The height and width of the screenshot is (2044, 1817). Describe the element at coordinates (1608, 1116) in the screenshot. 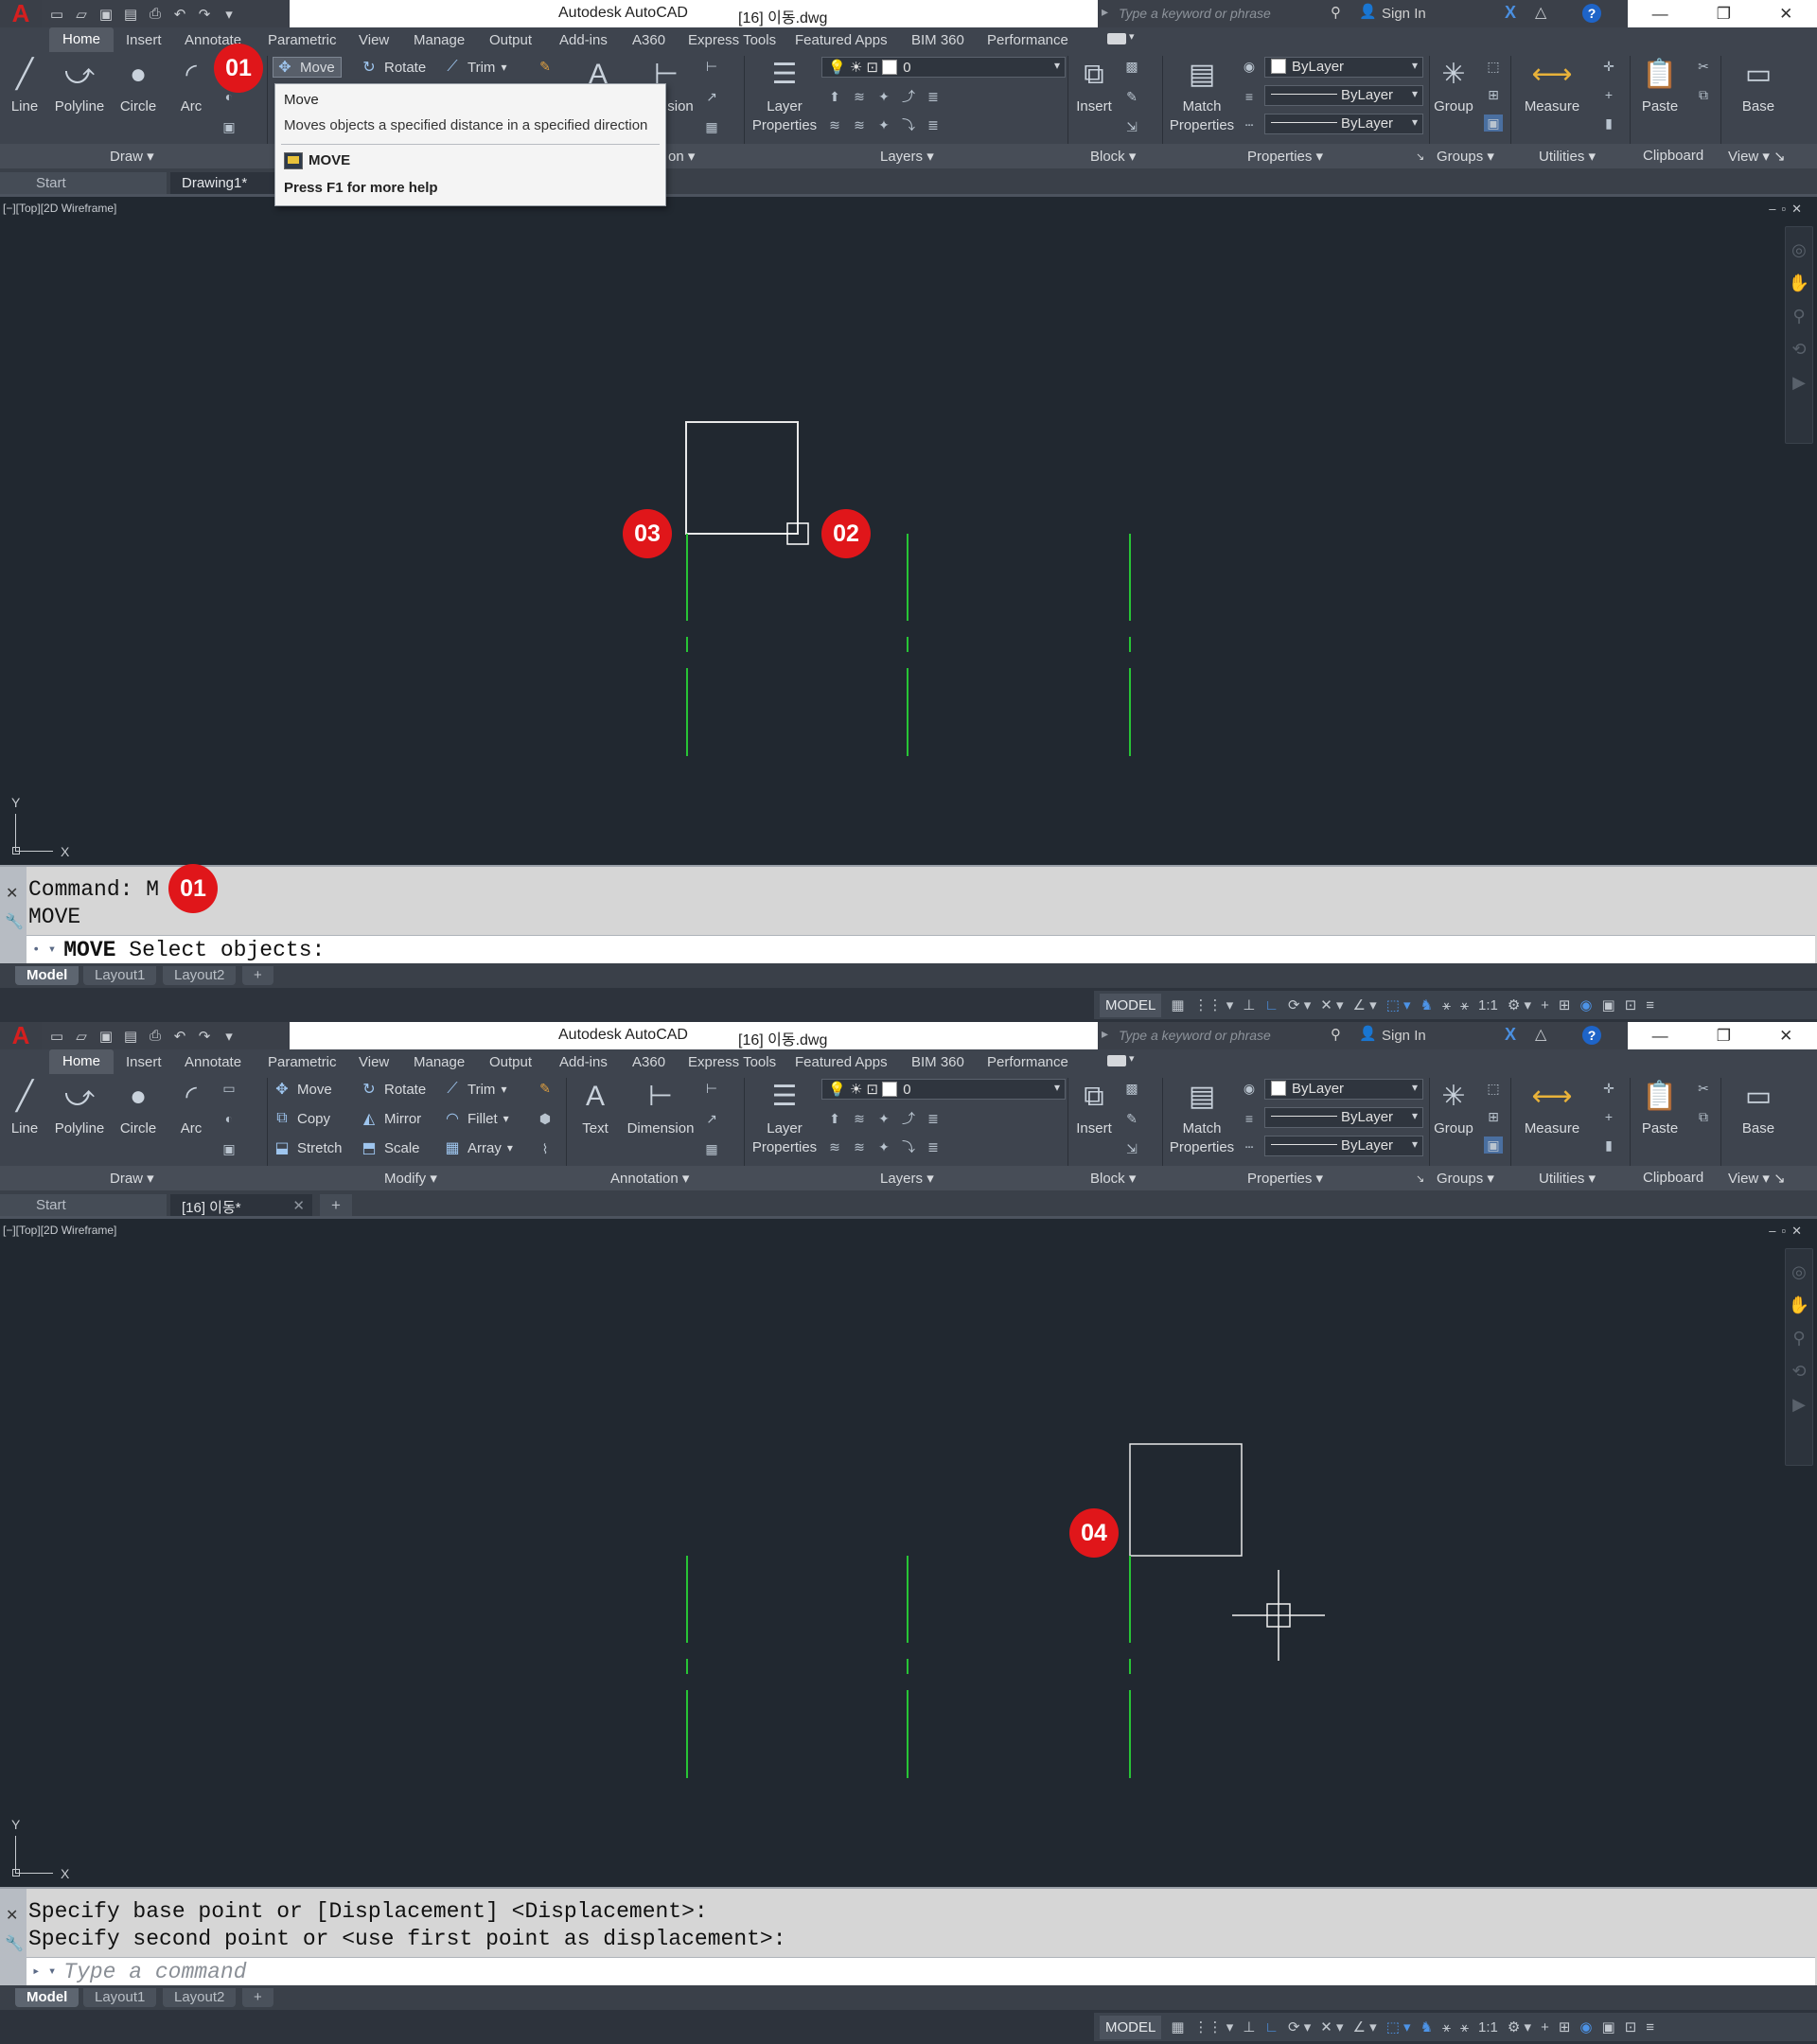

I see `point-icon: +` at that location.